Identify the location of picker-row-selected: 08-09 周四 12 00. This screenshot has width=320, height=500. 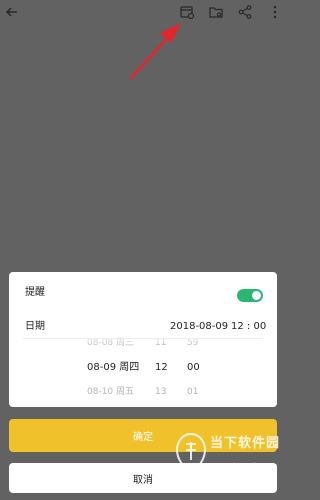
(143, 369).